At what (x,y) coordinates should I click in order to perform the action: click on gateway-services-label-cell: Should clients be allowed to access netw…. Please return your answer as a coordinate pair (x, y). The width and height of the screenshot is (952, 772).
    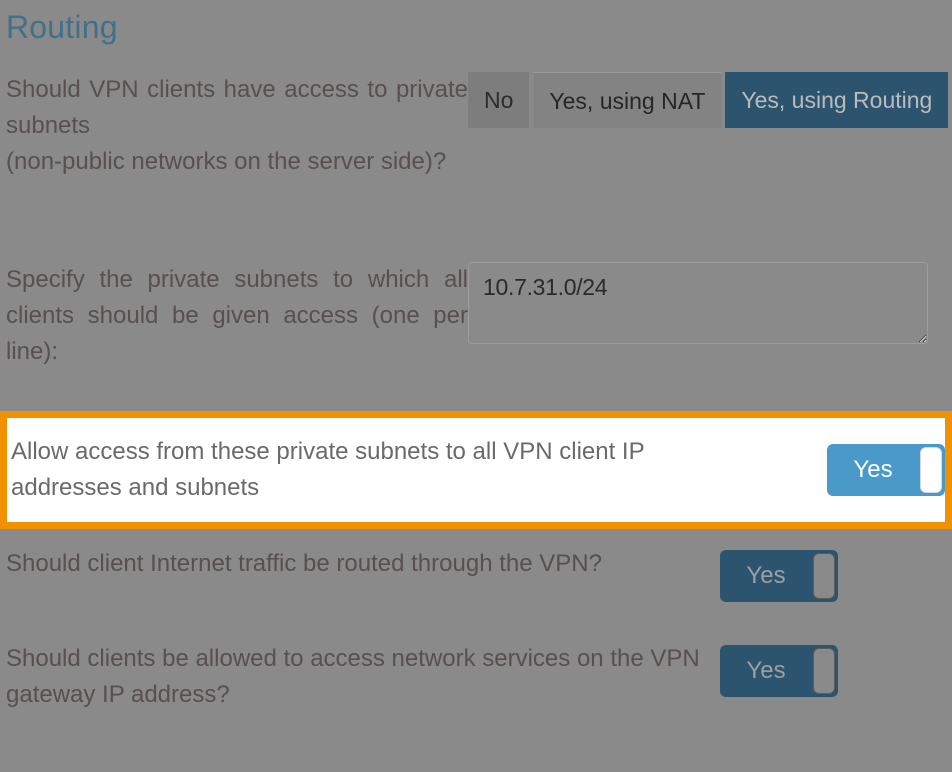
    Looking at the image, I should click on (360, 677).